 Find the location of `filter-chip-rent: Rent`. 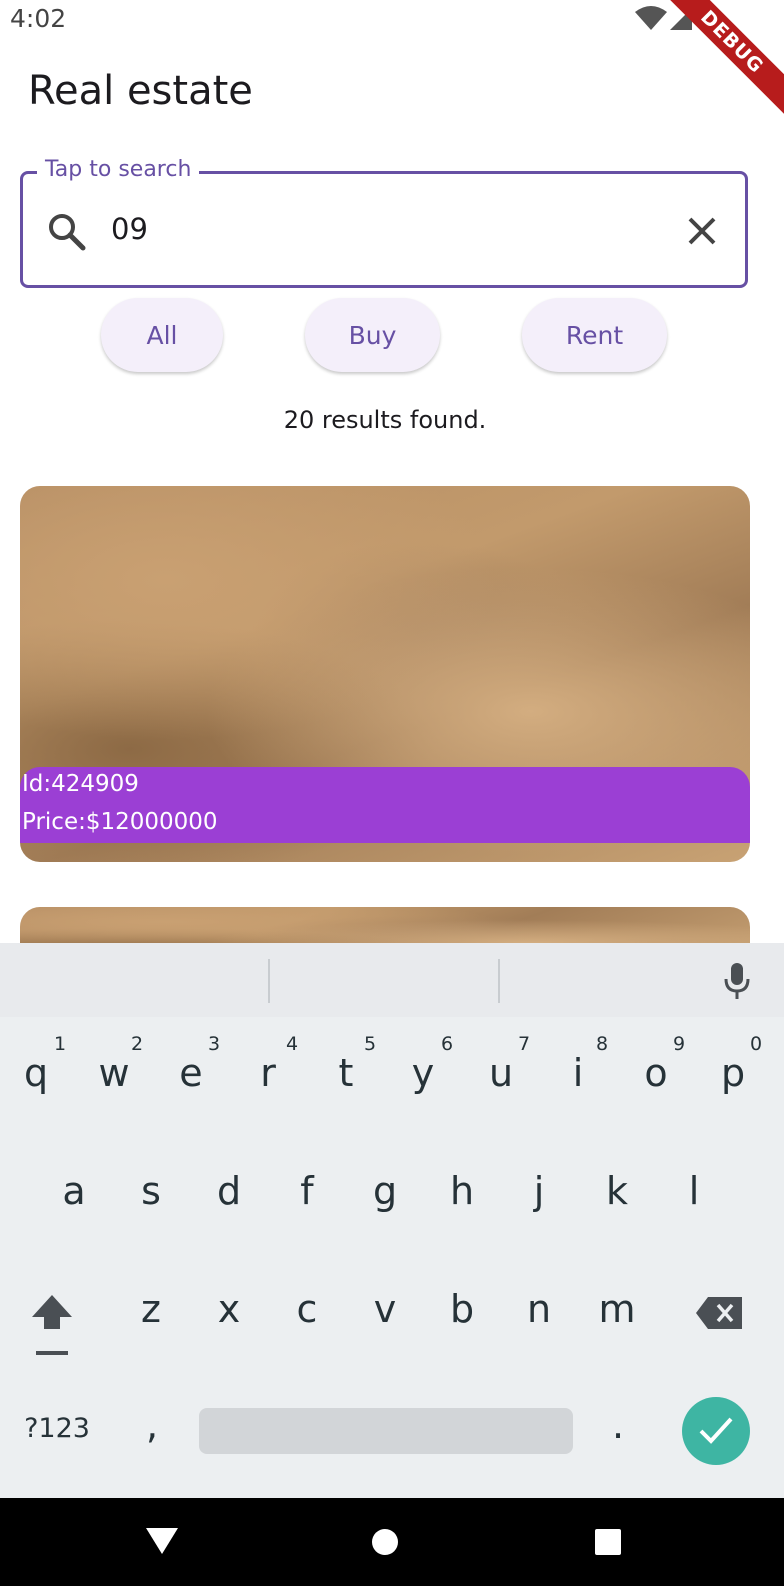

filter-chip-rent: Rent is located at coordinates (594, 335).